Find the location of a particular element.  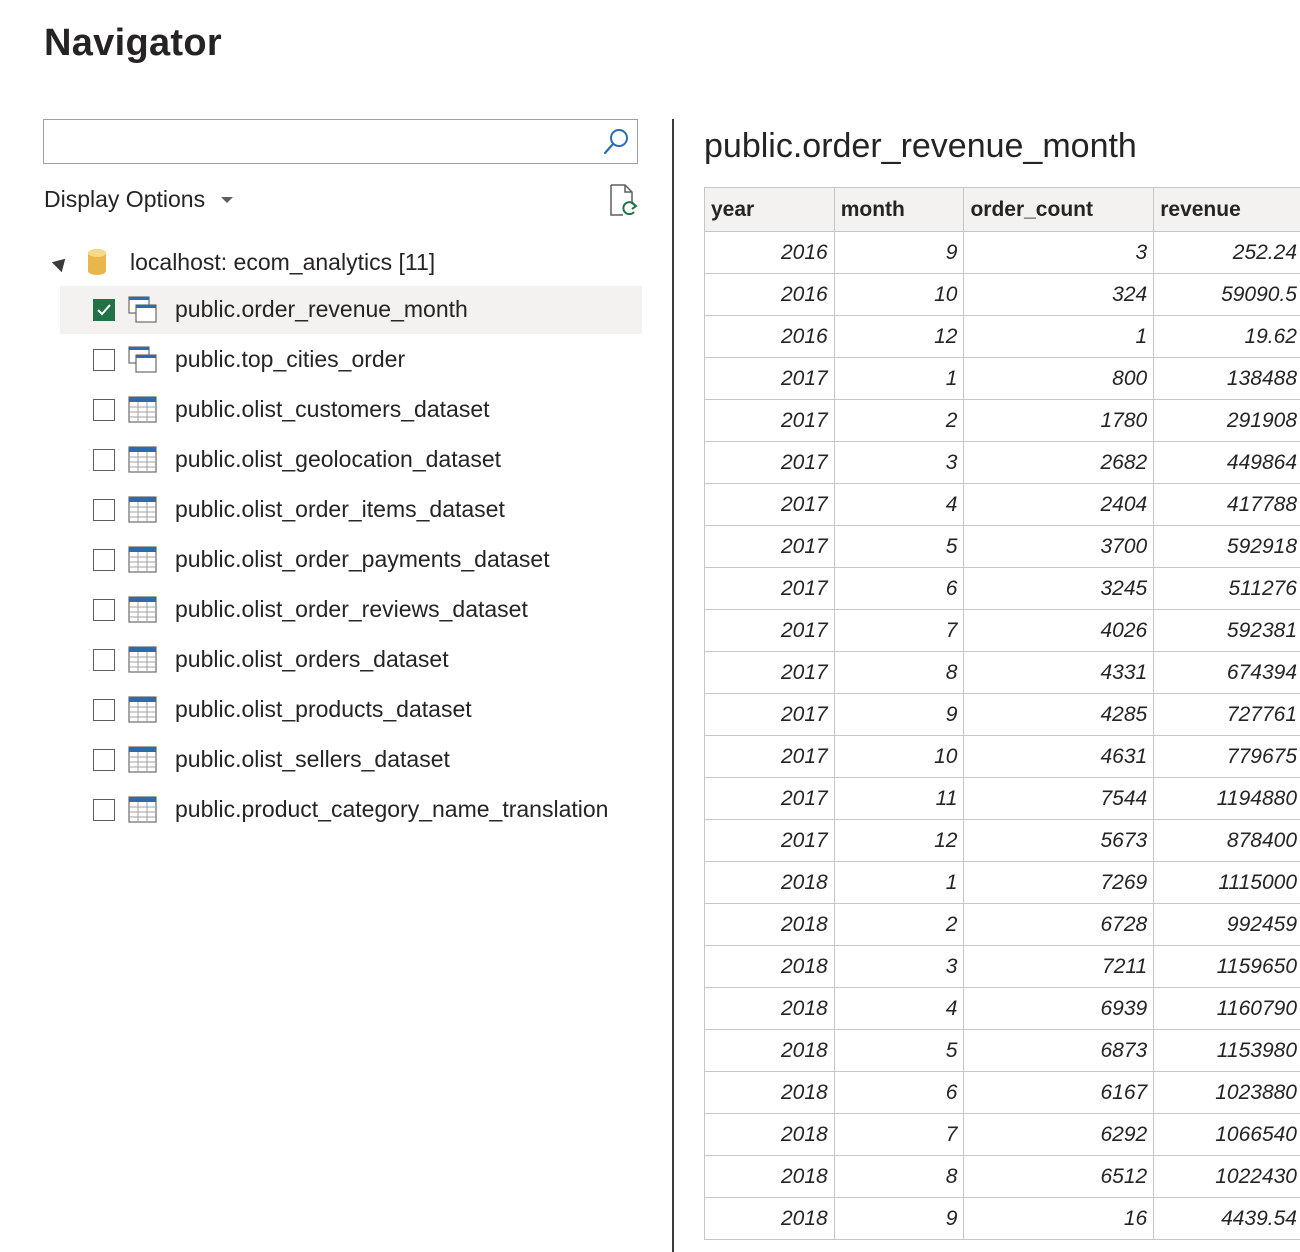

table-cell: 12 is located at coordinates (899, 336).